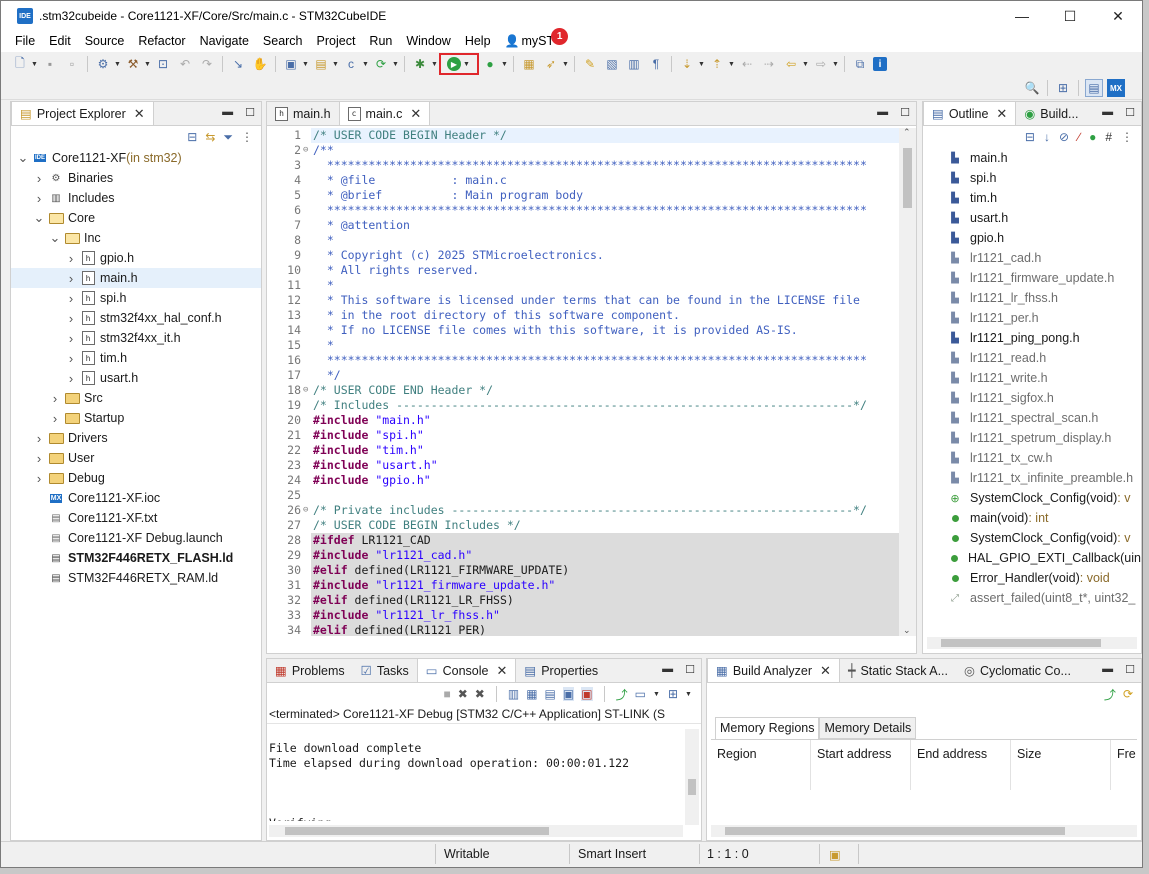  I want to click on tab-memory-regions: Memory Regions, so click(767, 728).